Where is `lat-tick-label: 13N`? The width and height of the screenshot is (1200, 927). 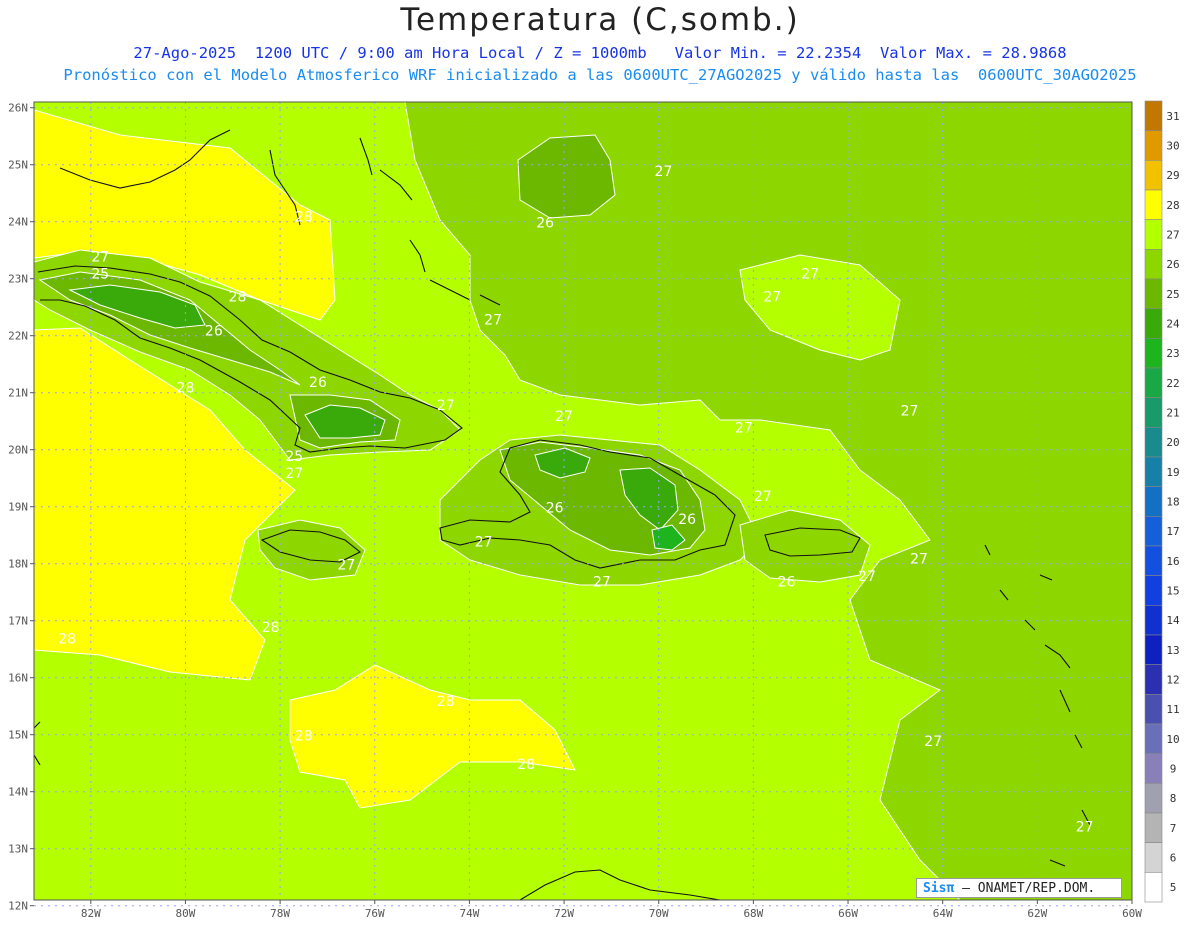
lat-tick-label: 13N is located at coordinates (18, 849).